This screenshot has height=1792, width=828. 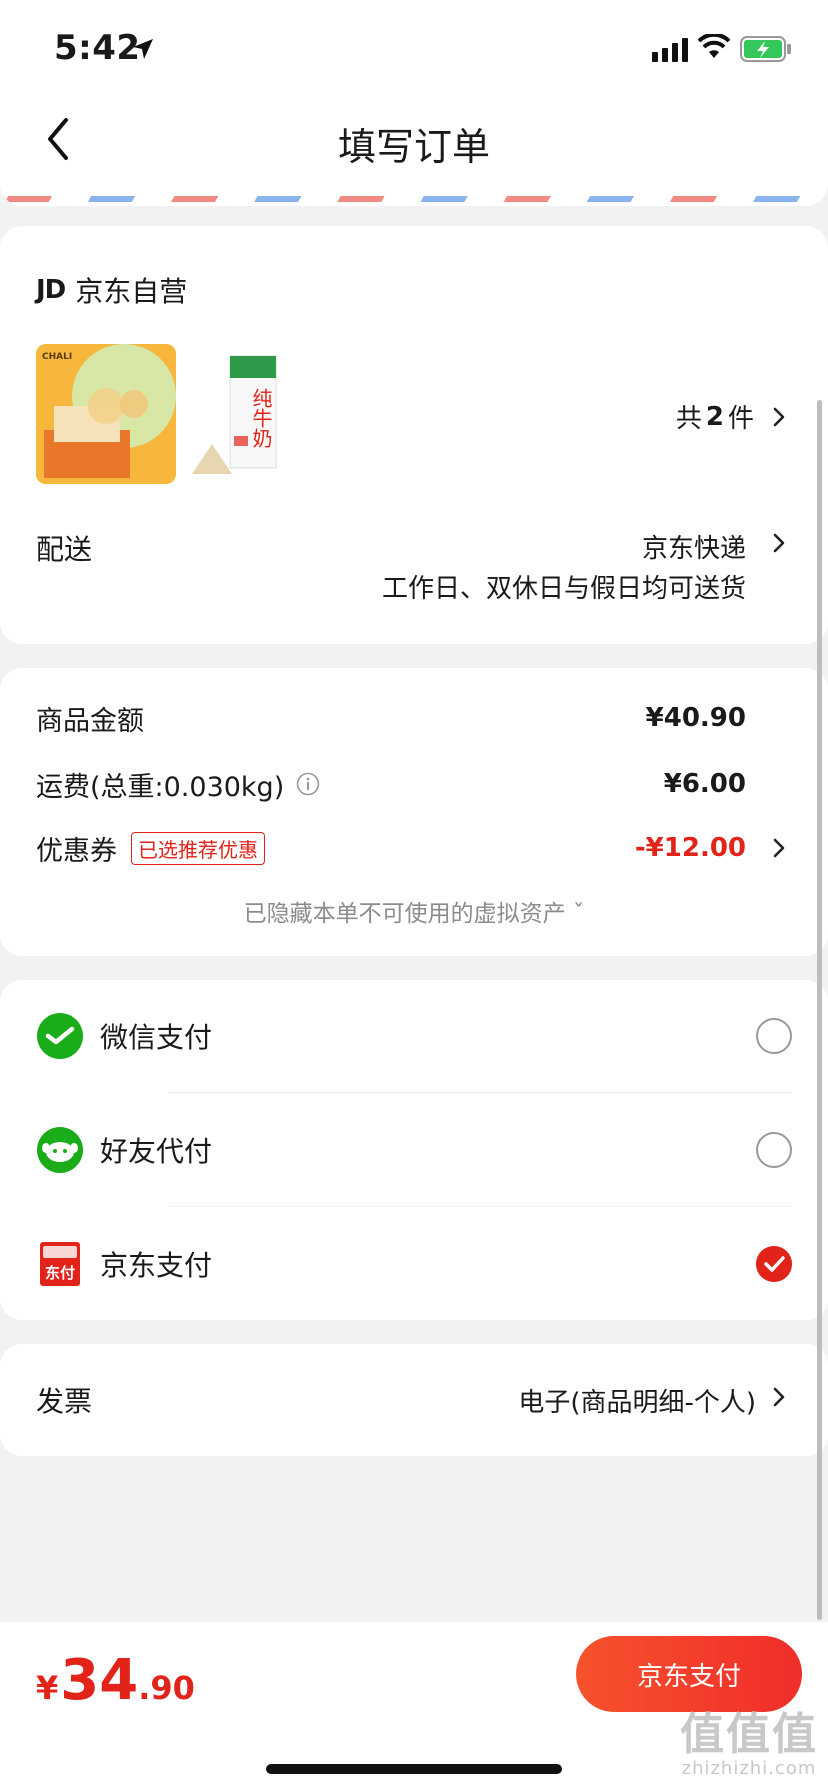 What do you see at coordinates (143, 49) in the screenshot?
I see `location-arrow-icon` at bounding box center [143, 49].